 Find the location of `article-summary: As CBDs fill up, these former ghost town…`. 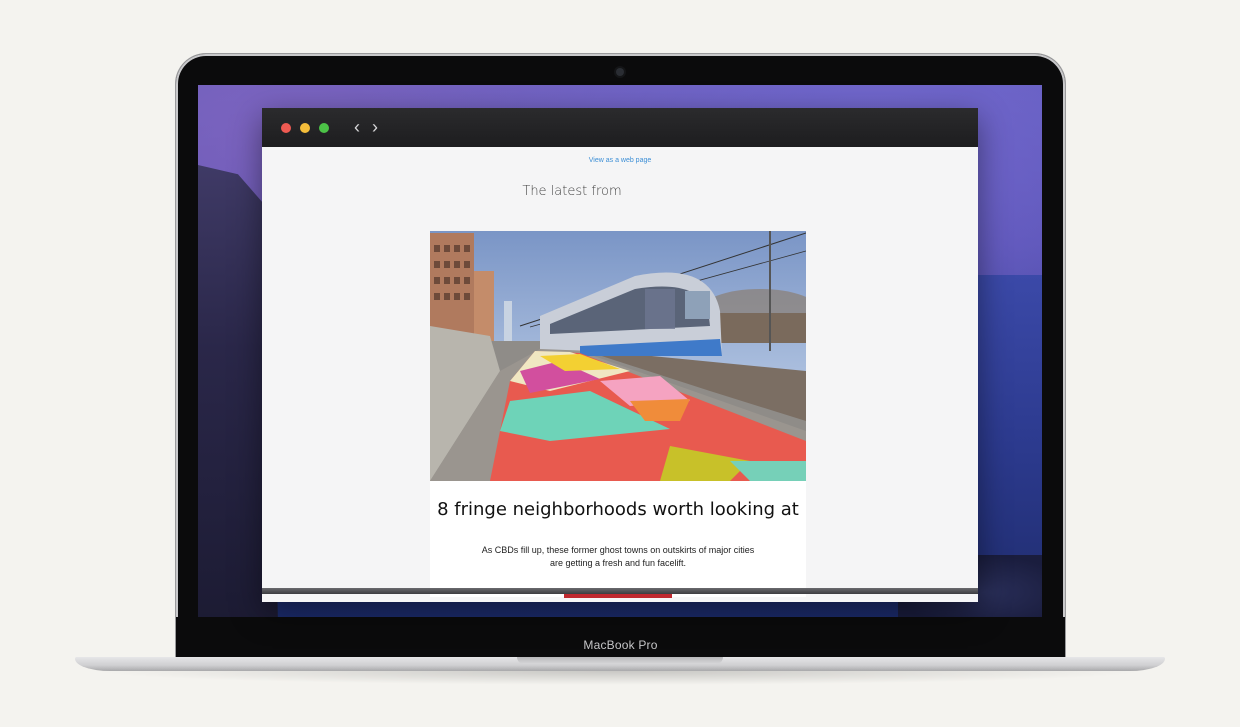

article-summary: As CBDs fill up, these former ghost town… is located at coordinates (618, 556).